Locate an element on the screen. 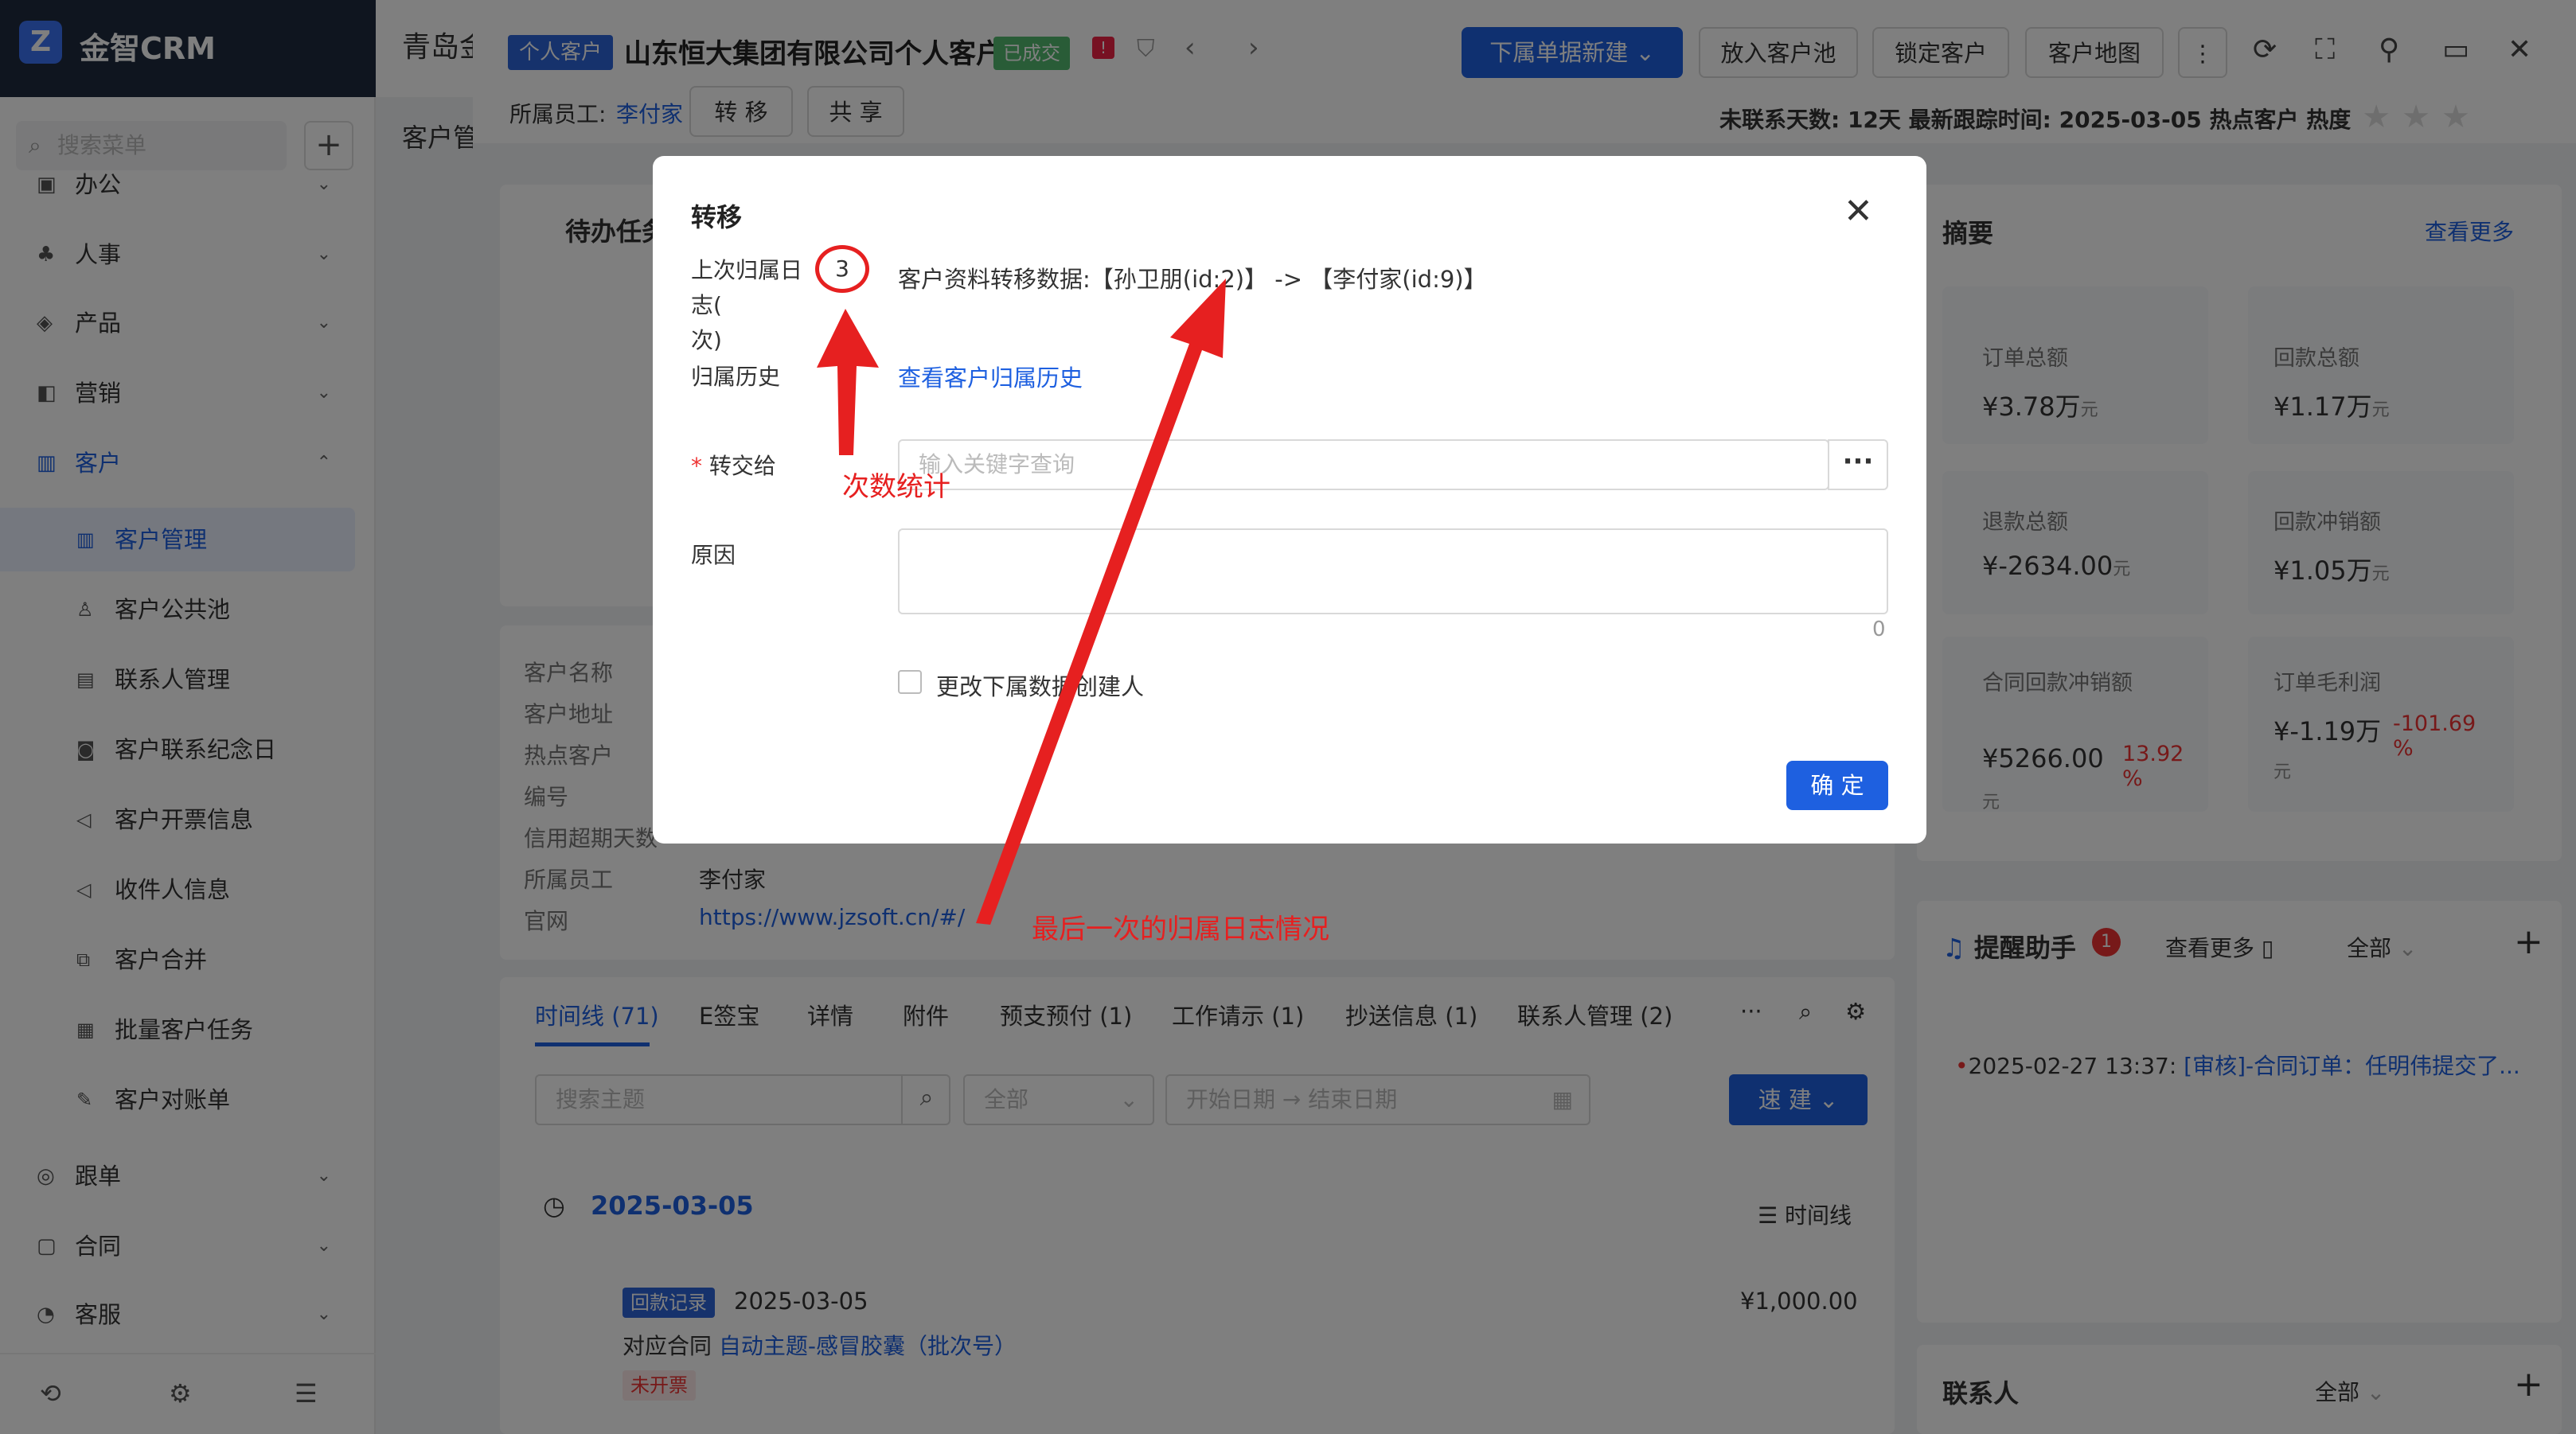 The width and height of the screenshot is (2576, 1434). log-count-highlight: 3 is located at coordinates (842, 269).